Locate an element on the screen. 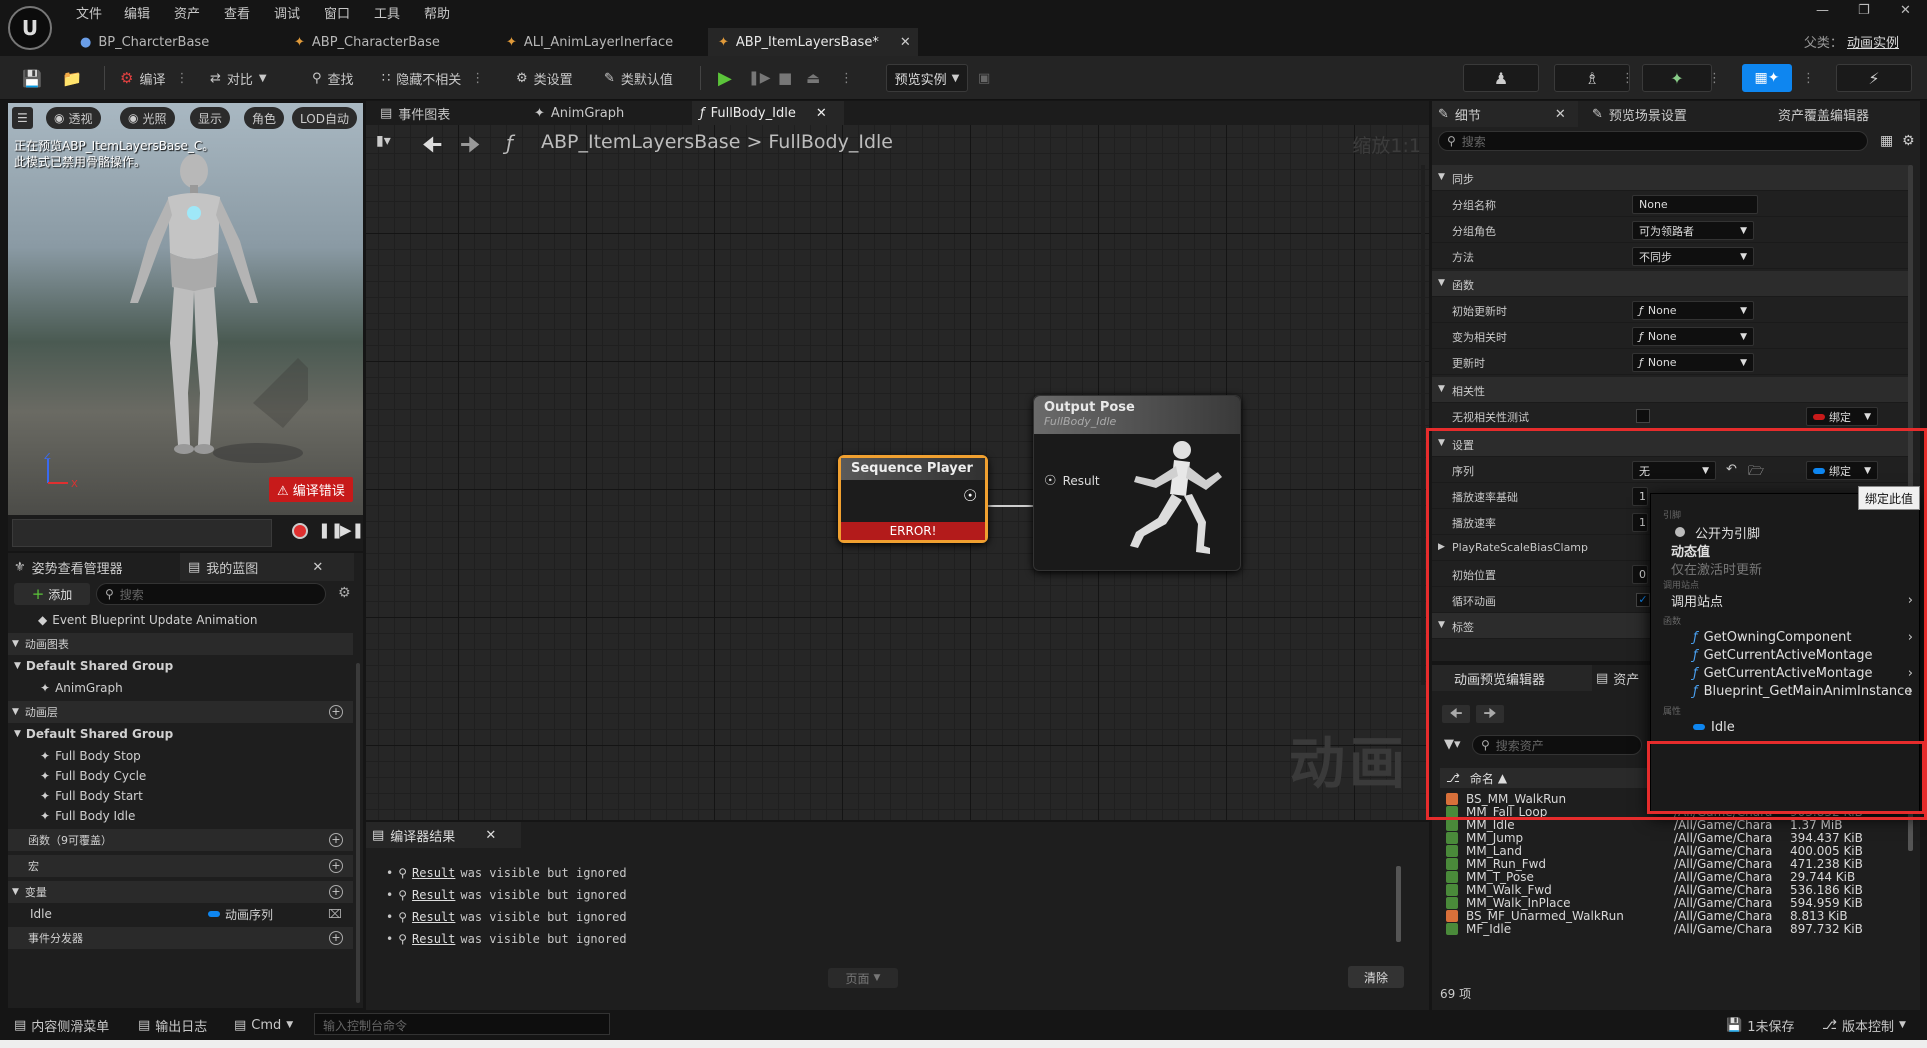 The width and height of the screenshot is (1927, 1048). bind-dropdown: 绑定 ▼ is located at coordinates (1842, 470).